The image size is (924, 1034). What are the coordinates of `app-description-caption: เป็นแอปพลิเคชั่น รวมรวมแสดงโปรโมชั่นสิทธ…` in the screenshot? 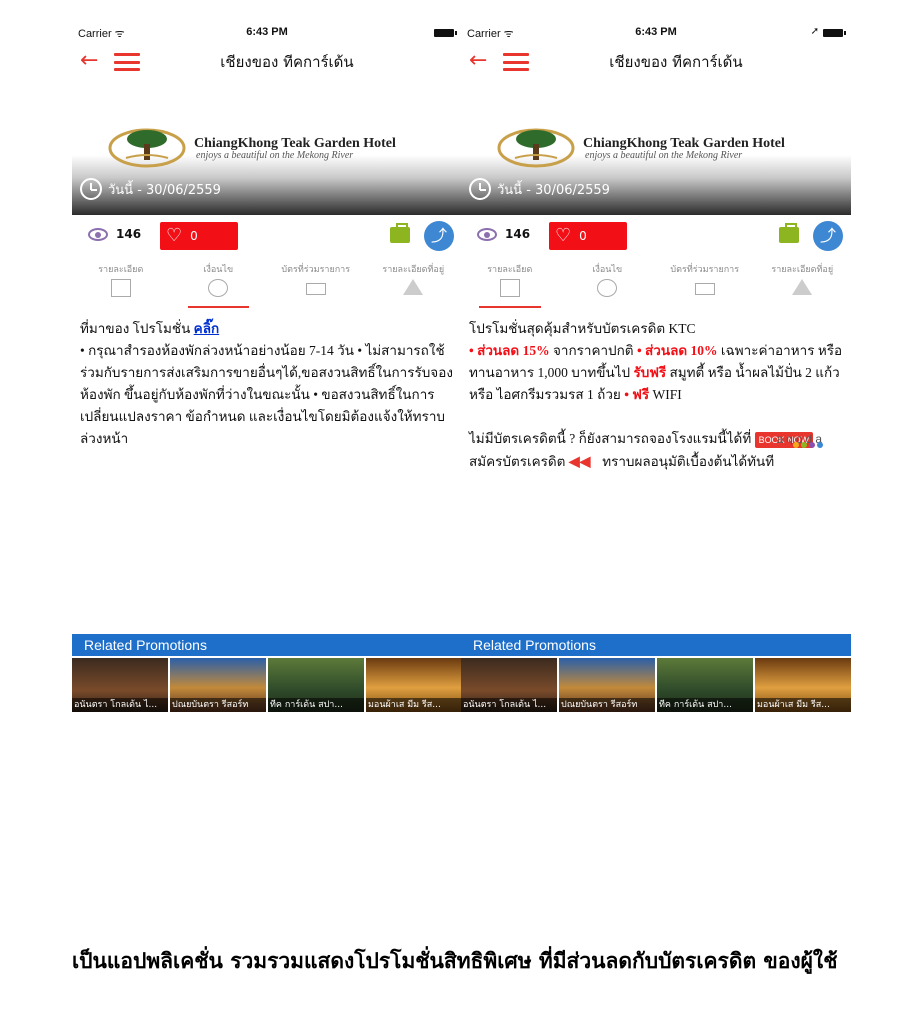 It's located at (455, 961).